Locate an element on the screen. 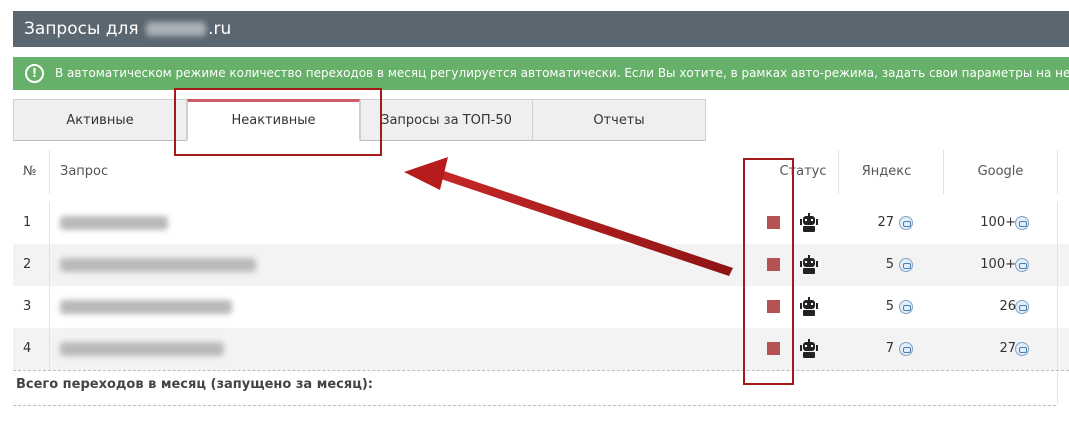  page-title-suffix: .ru is located at coordinates (220, 29).